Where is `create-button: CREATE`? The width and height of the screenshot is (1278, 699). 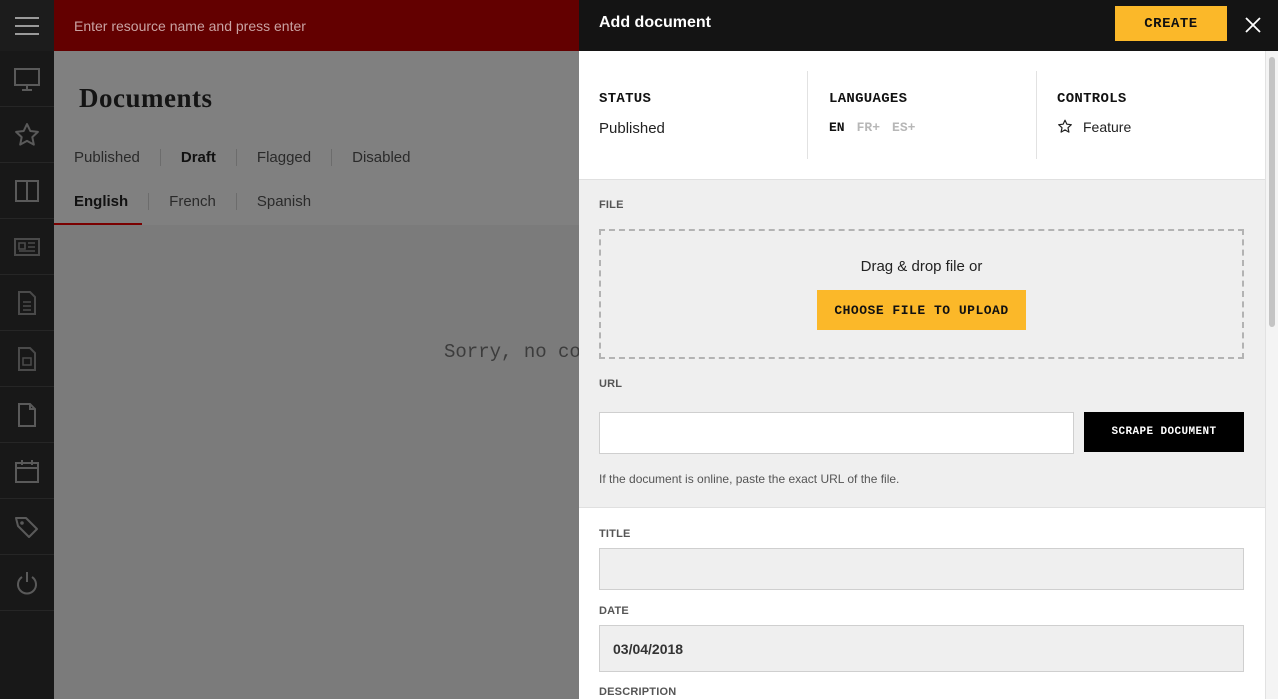
create-button: CREATE is located at coordinates (1171, 23).